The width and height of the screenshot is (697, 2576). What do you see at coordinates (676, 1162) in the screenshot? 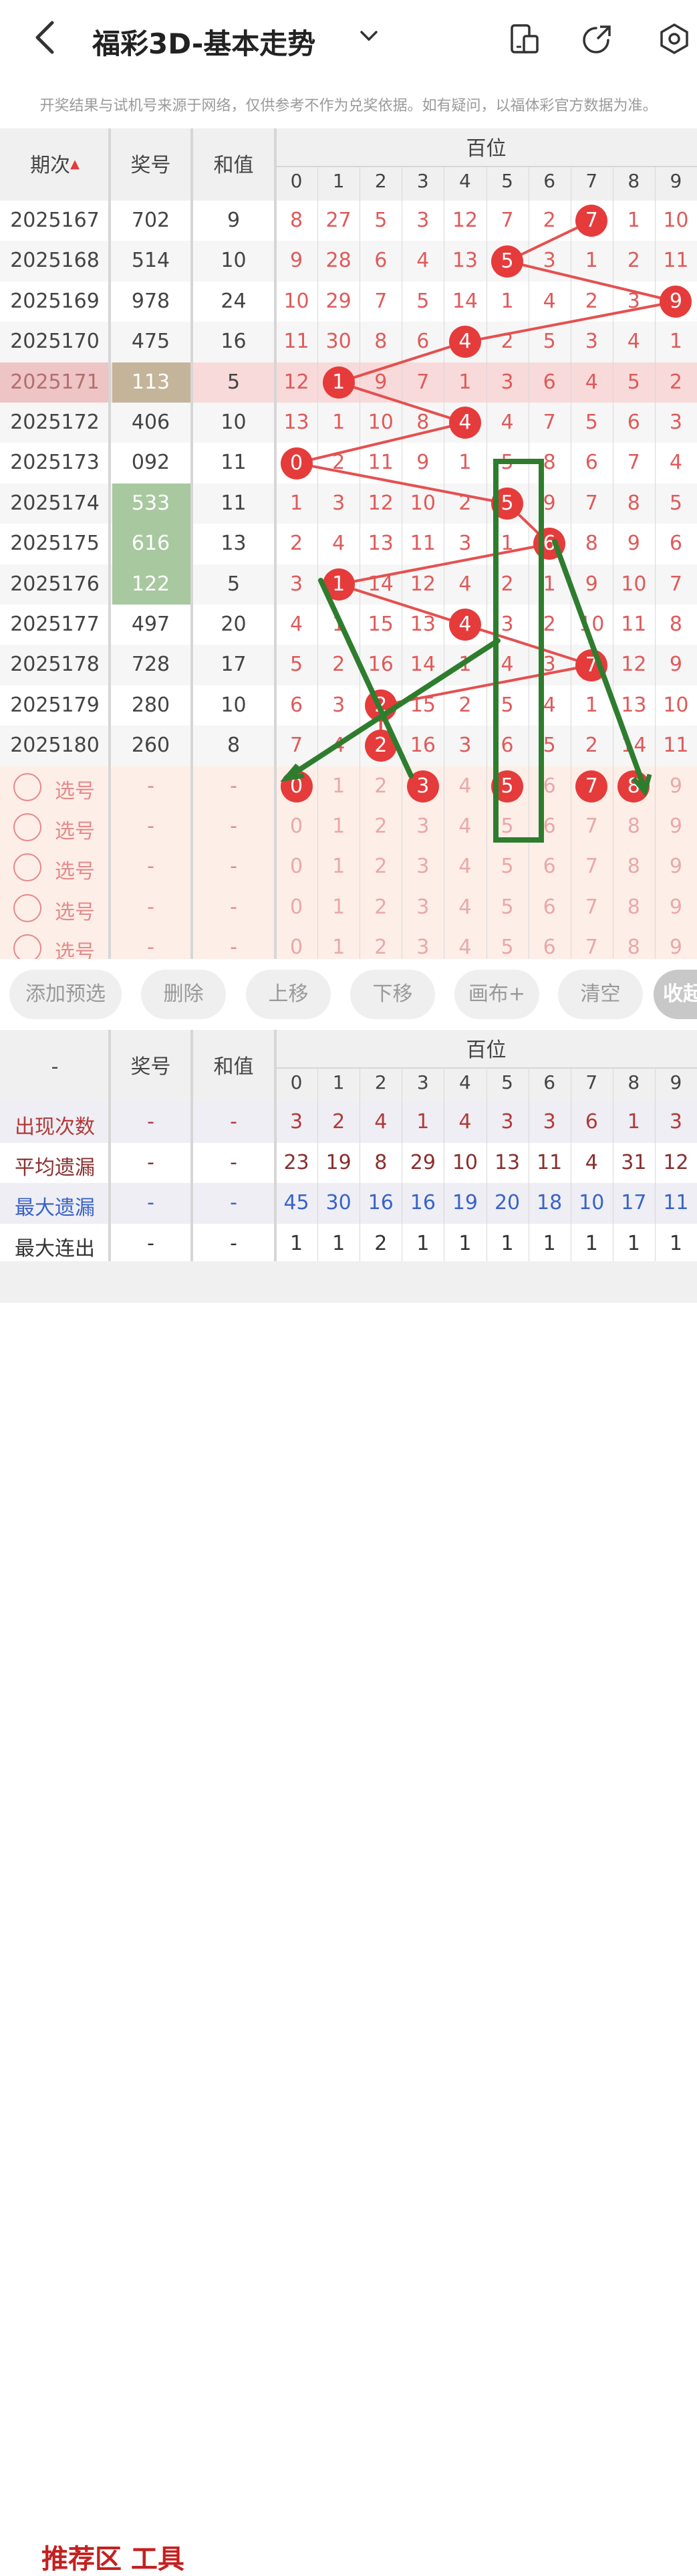
I see `stats-value: 12` at bounding box center [676, 1162].